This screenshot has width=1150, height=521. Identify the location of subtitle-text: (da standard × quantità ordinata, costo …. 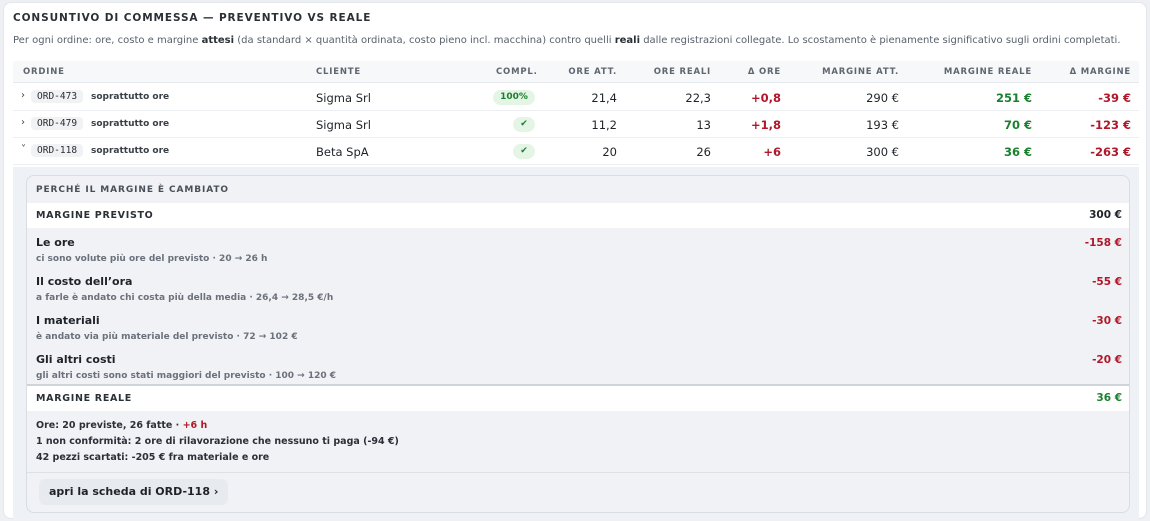
(424, 40).